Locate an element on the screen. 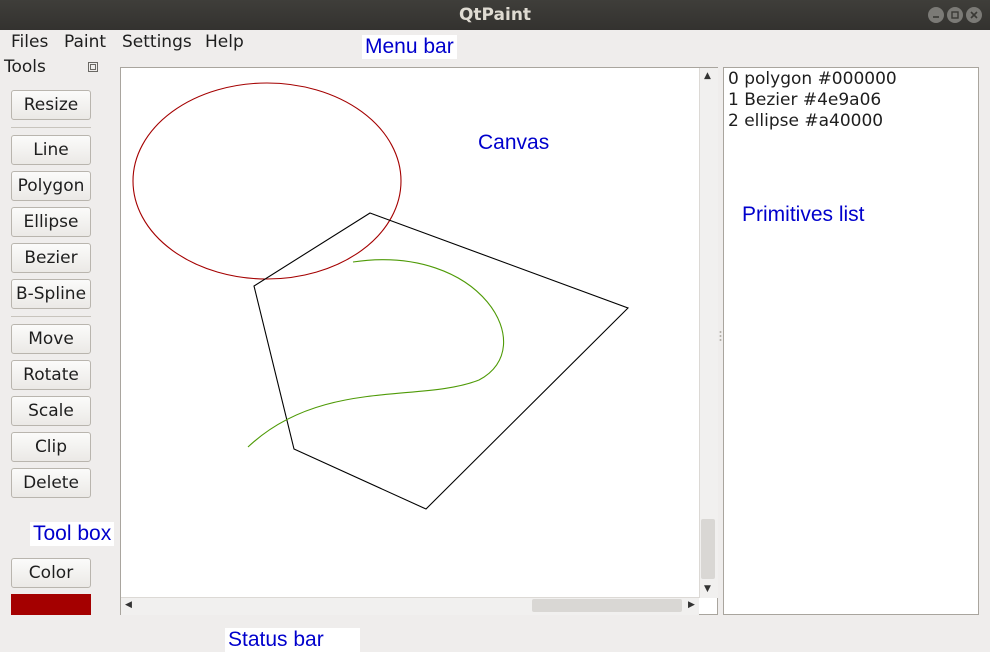 The height and width of the screenshot is (652, 990). splitter-handle is located at coordinates (720, 336).